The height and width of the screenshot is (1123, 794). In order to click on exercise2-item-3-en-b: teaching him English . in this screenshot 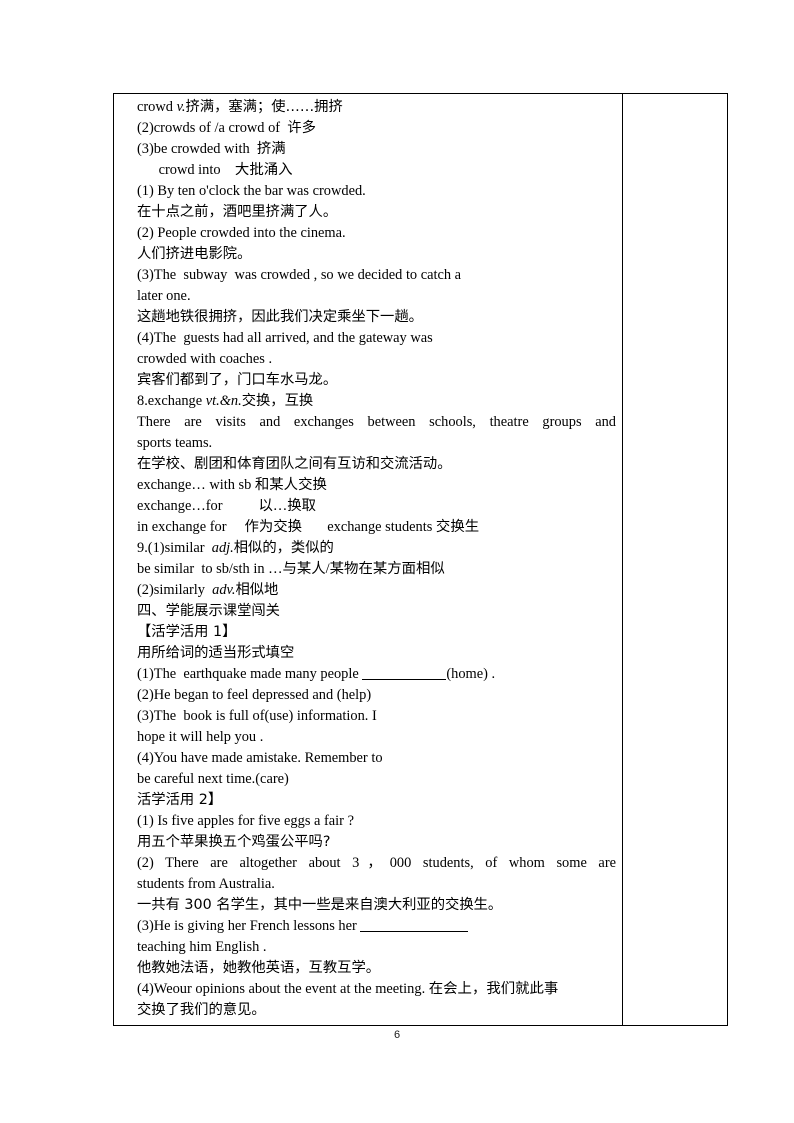, I will do `click(202, 947)`.